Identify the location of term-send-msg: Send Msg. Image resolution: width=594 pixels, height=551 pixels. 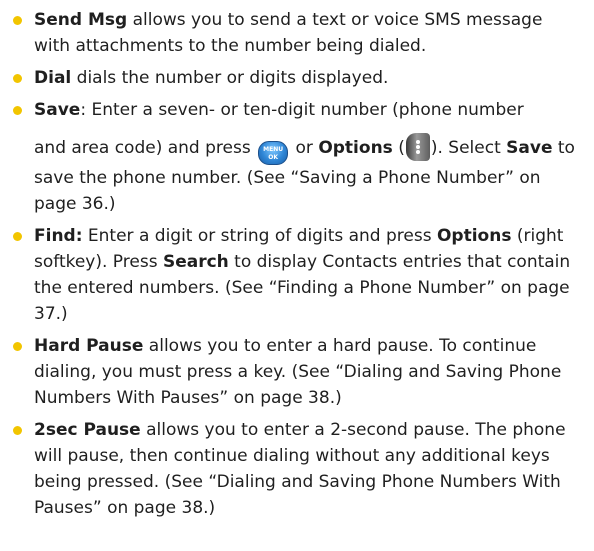
(81, 20).